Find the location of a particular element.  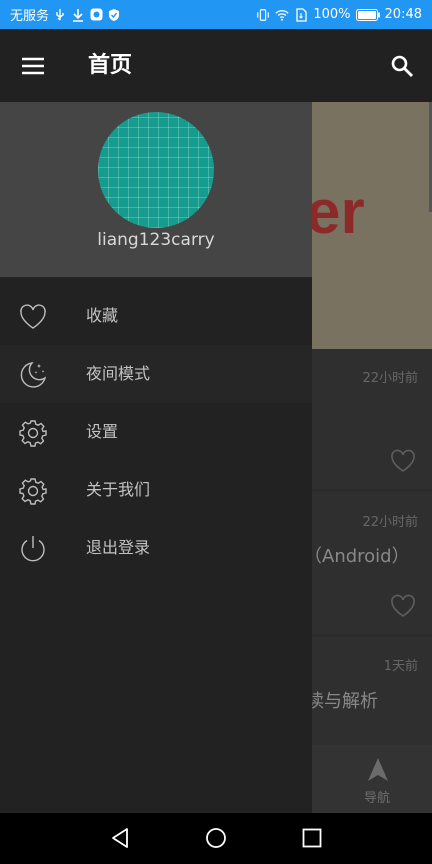

sim-icon is located at coordinates (301, 14).